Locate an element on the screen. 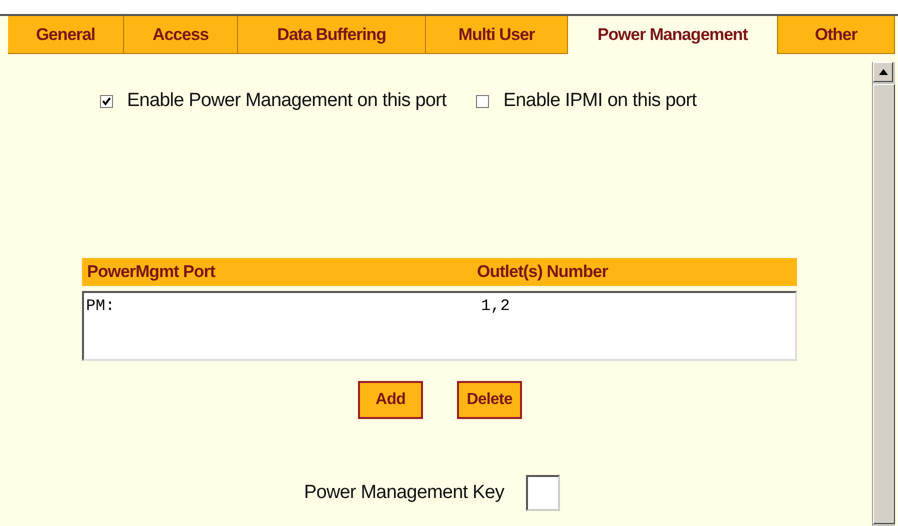  tab: Other is located at coordinates (836, 35).